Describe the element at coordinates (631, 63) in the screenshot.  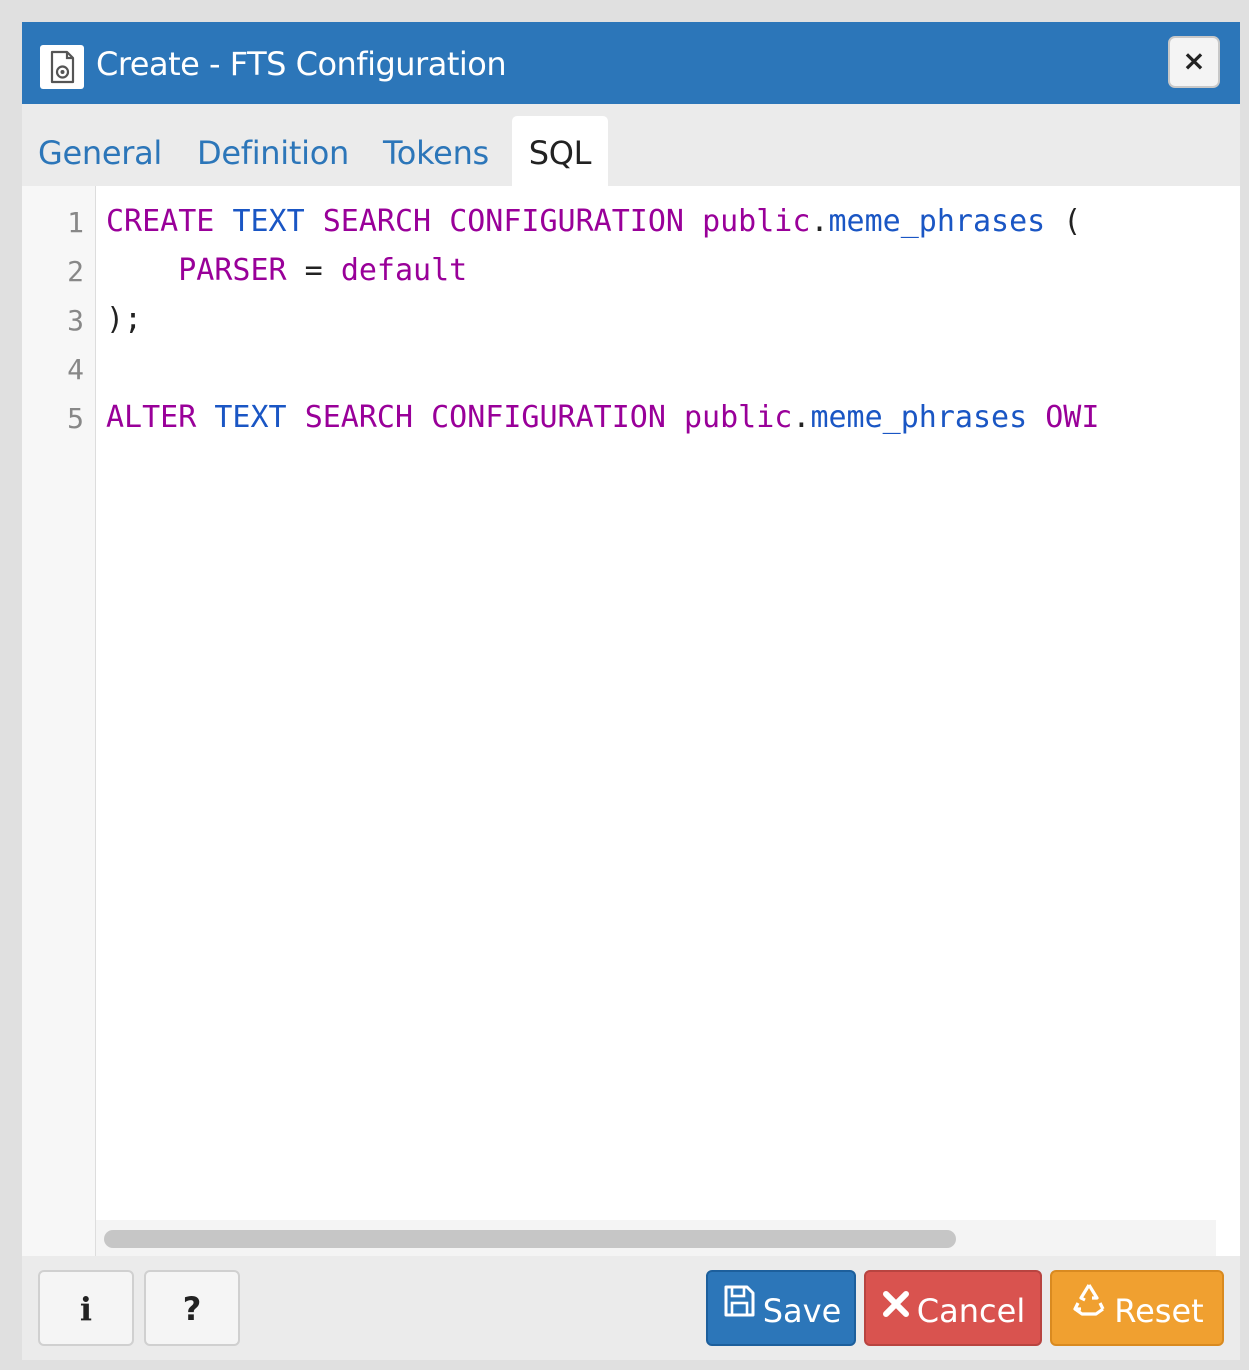
I see `dialog-titlebar: Create - FTS Configuration ×` at that location.